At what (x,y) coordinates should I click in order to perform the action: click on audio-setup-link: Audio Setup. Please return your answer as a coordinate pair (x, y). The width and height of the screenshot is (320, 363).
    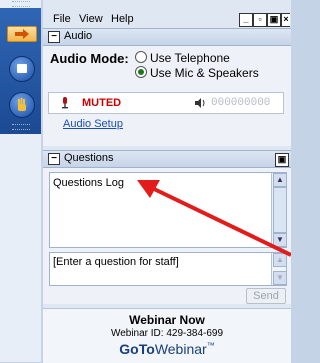
    Looking at the image, I should click on (93, 124).